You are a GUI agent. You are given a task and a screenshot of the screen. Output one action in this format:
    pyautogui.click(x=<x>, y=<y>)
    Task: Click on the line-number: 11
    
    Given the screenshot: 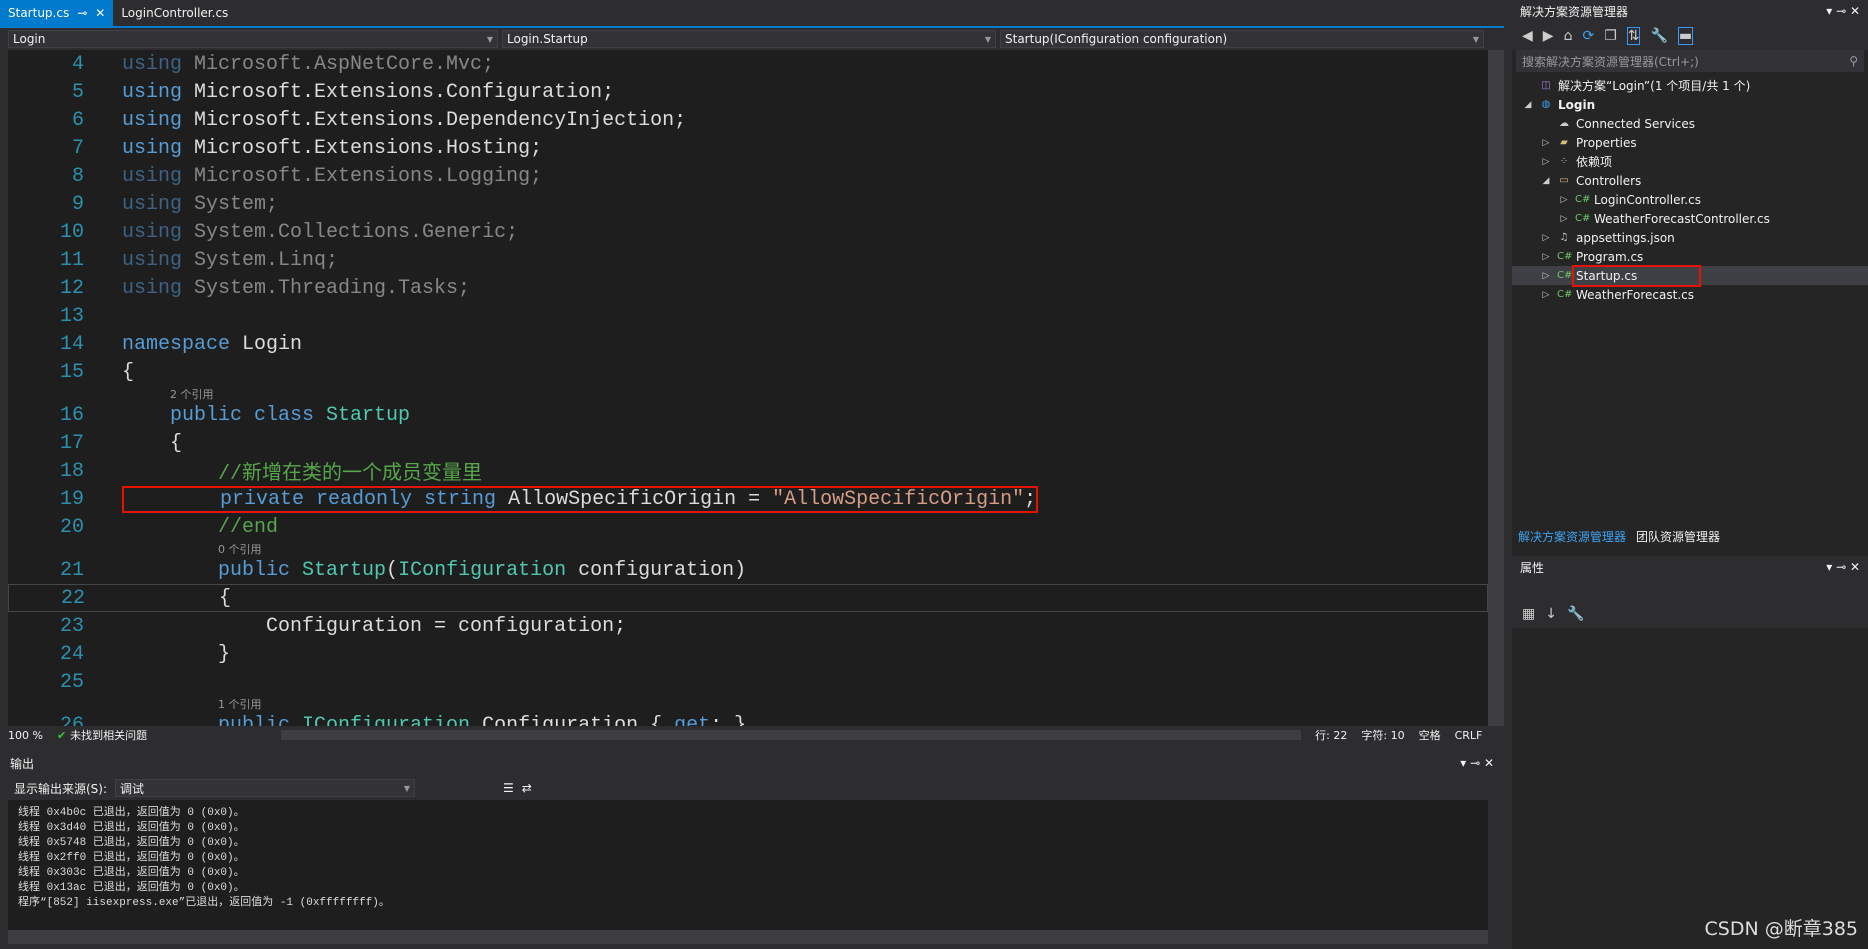 What is the action you would take?
    pyautogui.click(x=71, y=260)
    